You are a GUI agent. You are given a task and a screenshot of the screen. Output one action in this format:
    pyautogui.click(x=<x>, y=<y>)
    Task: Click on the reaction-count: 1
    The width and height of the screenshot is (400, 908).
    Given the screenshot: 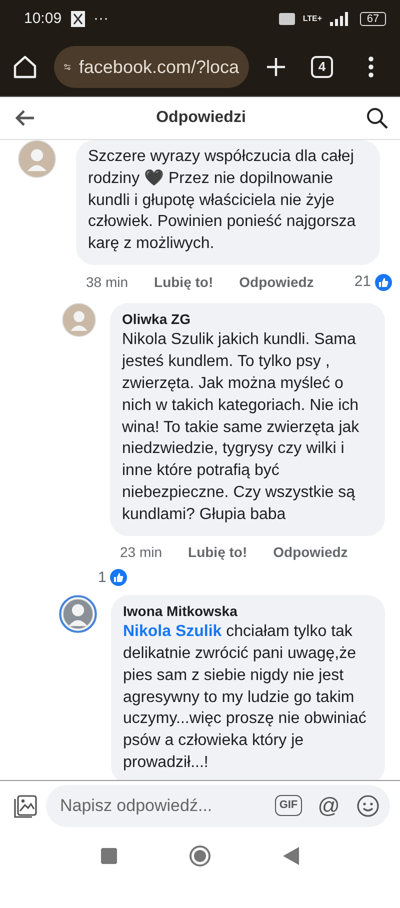 What is the action you would take?
    pyautogui.click(x=102, y=578)
    